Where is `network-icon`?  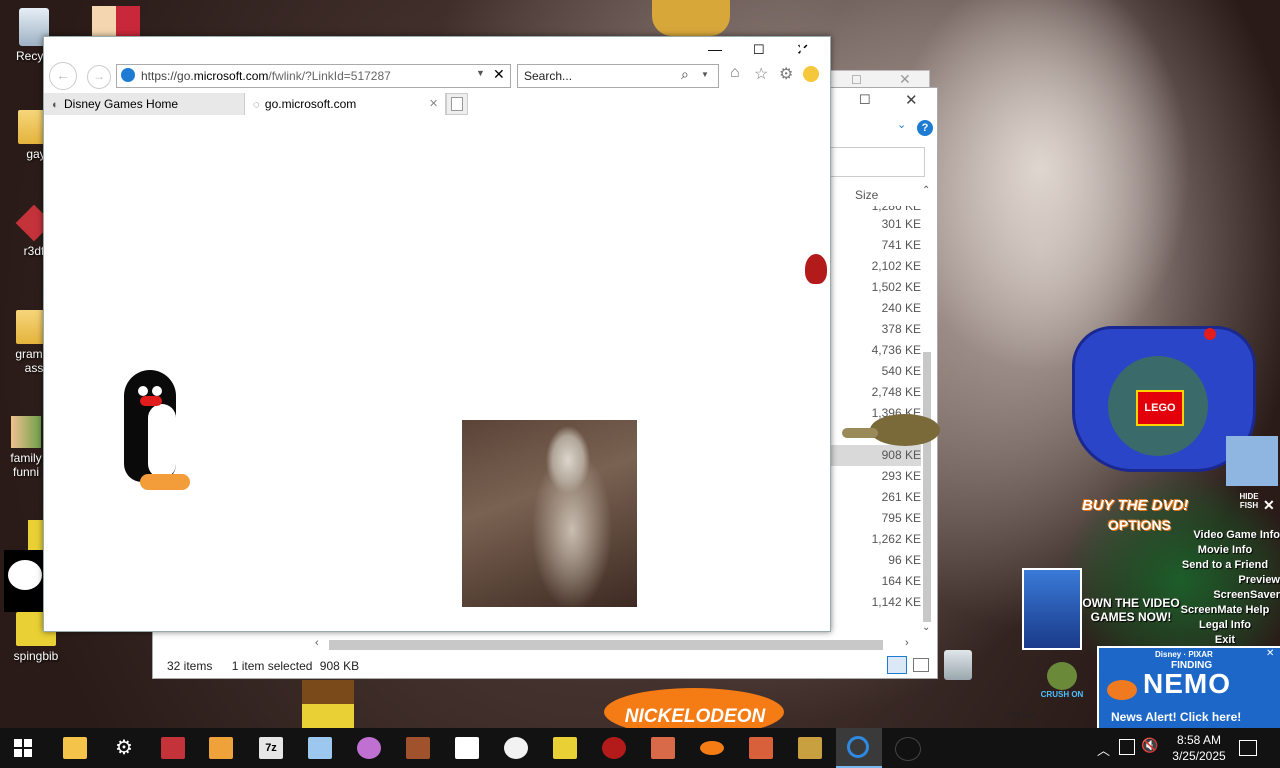
network-icon is located at coordinates (1127, 747).